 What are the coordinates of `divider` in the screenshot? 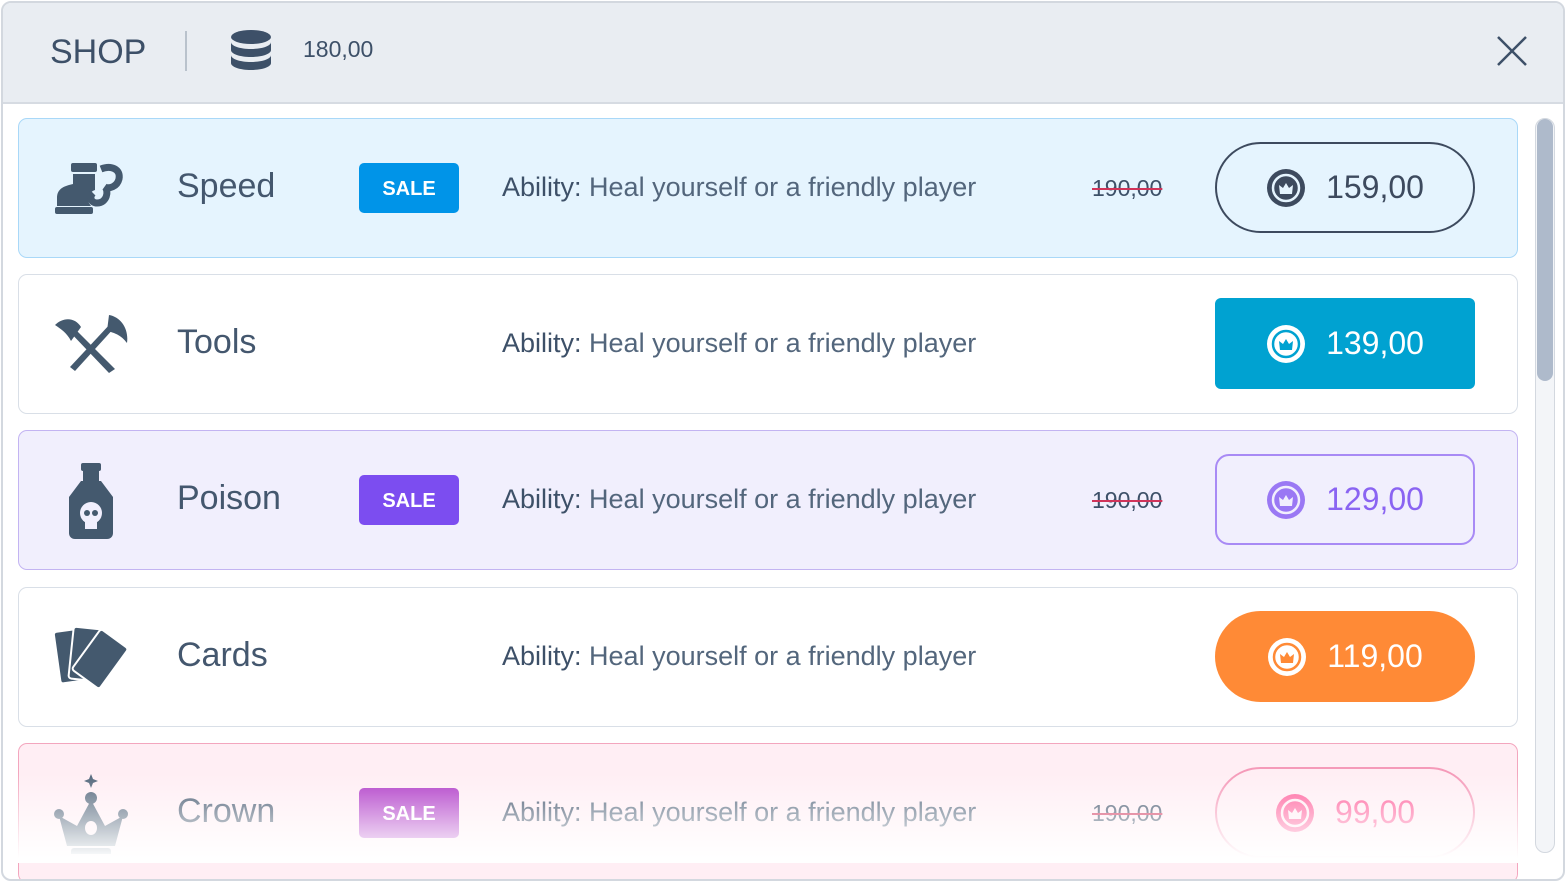 It's located at (186, 51).